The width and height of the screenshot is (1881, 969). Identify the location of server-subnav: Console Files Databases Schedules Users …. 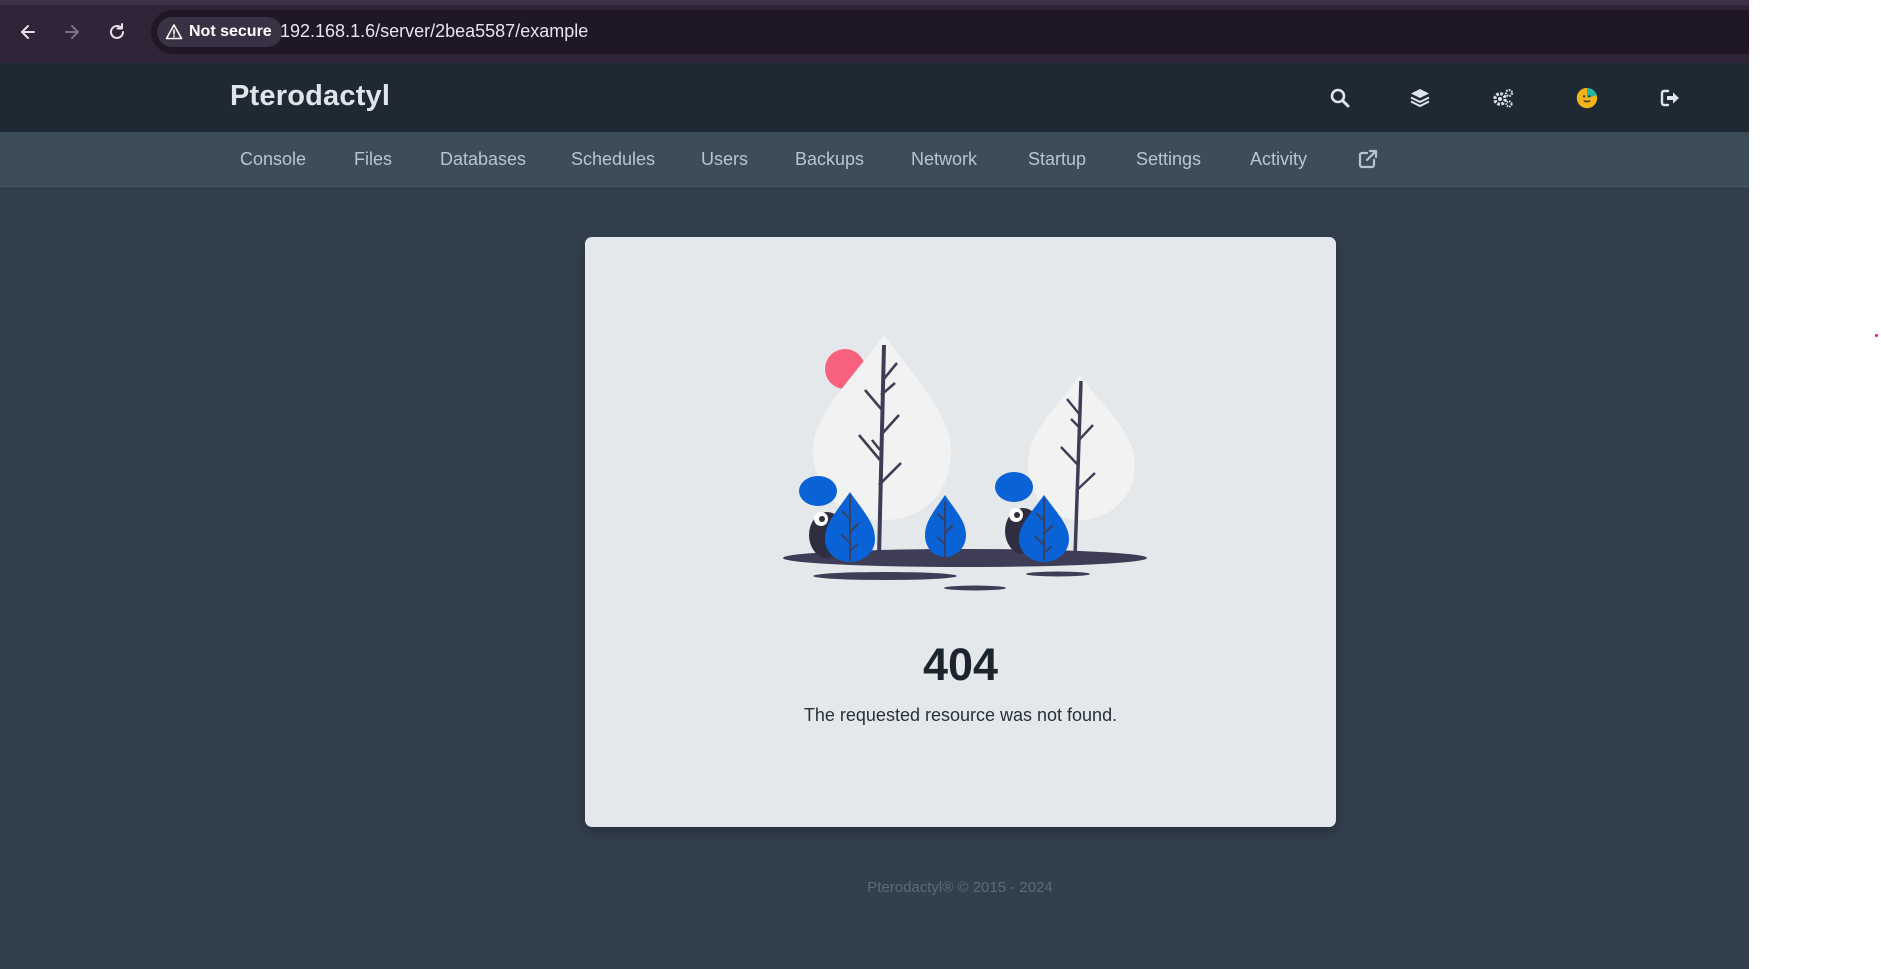
(874, 159).